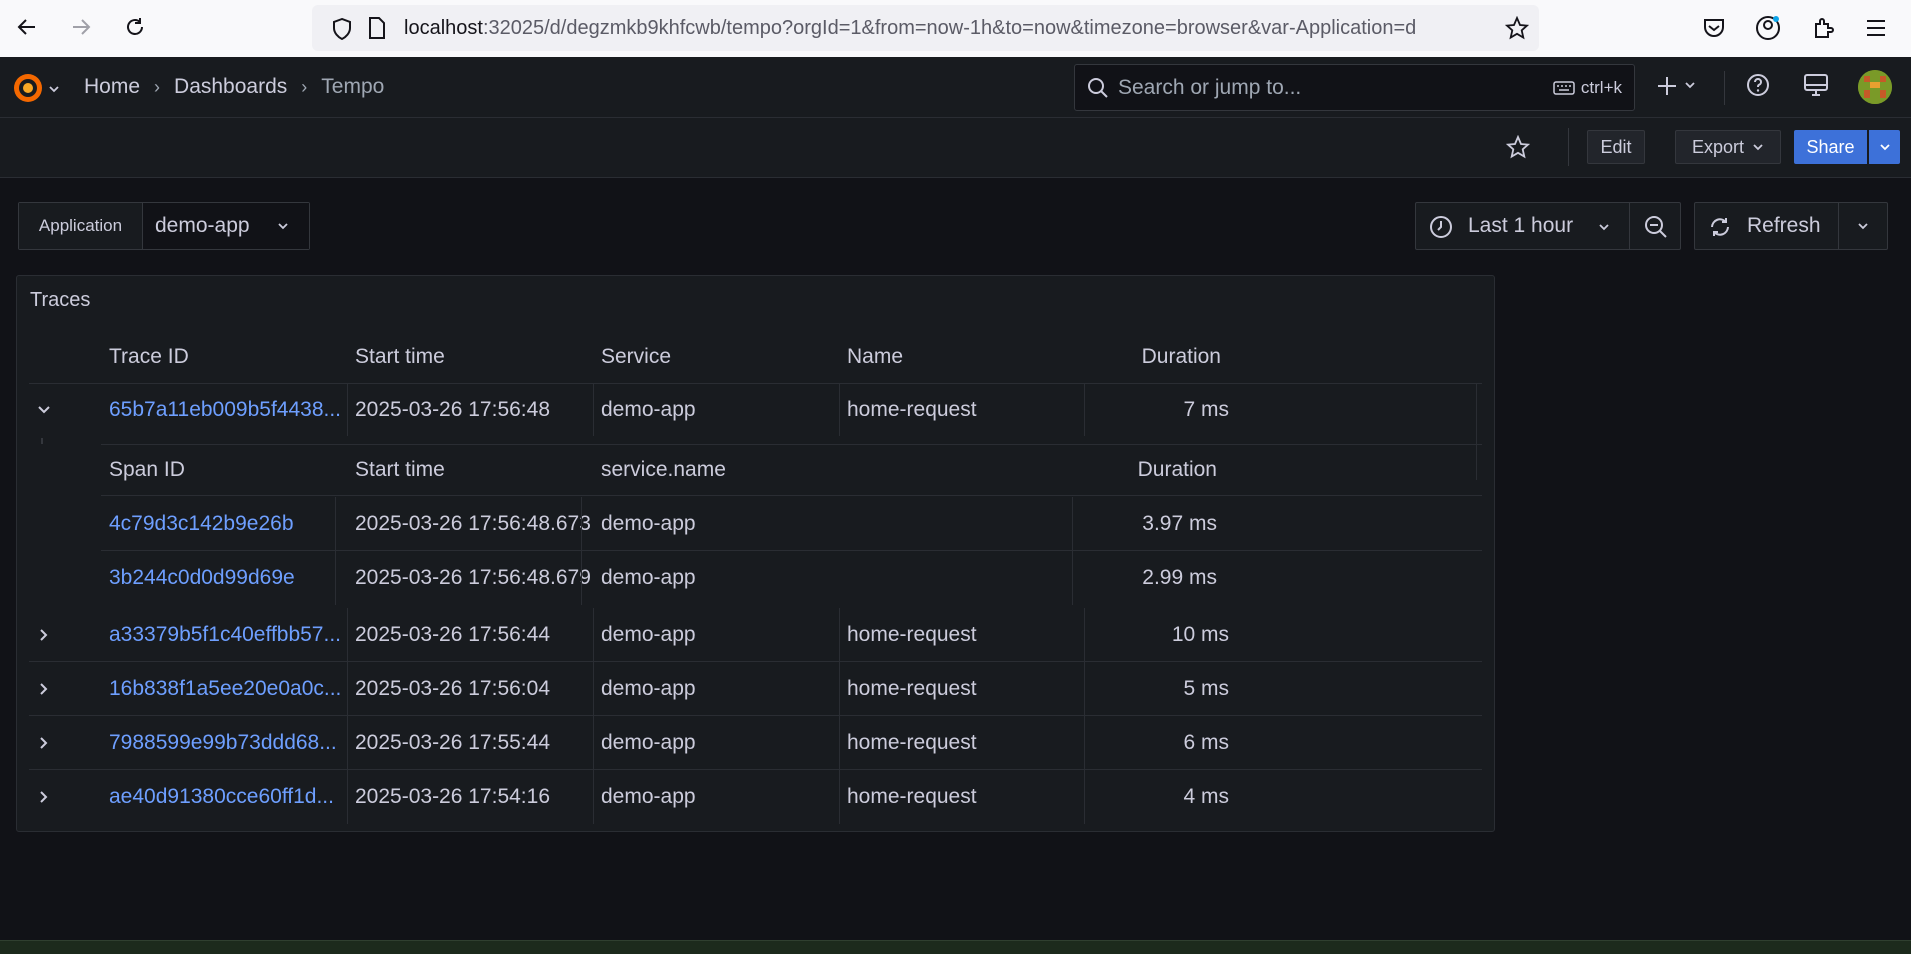 The height and width of the screenshot is (954, 1911). What do you see at coordinates (875, 356) in the screenshot?
I see `column-header: Name` at bounding box center [875, 356].